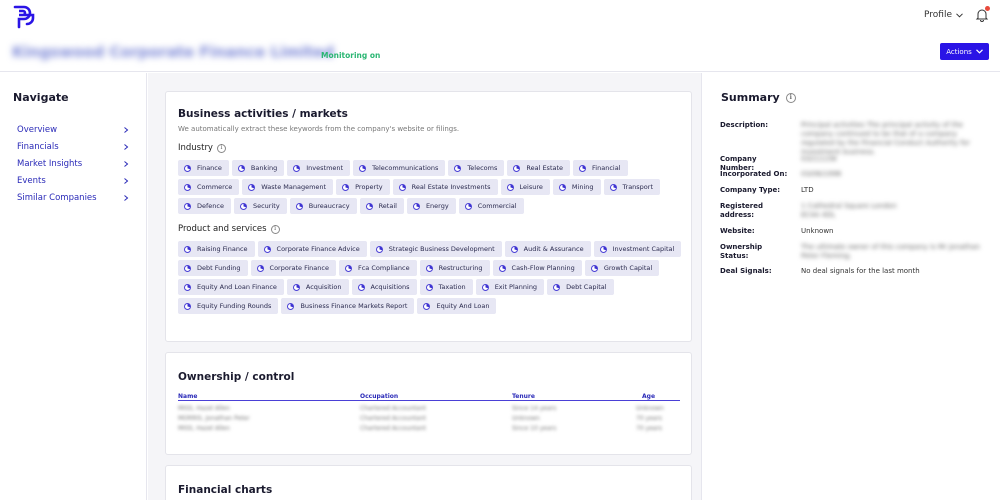 Image resolution: width=1000 pixels, height=500 pixels. I want to click on tag-mining: Mining, so click(576, 187).